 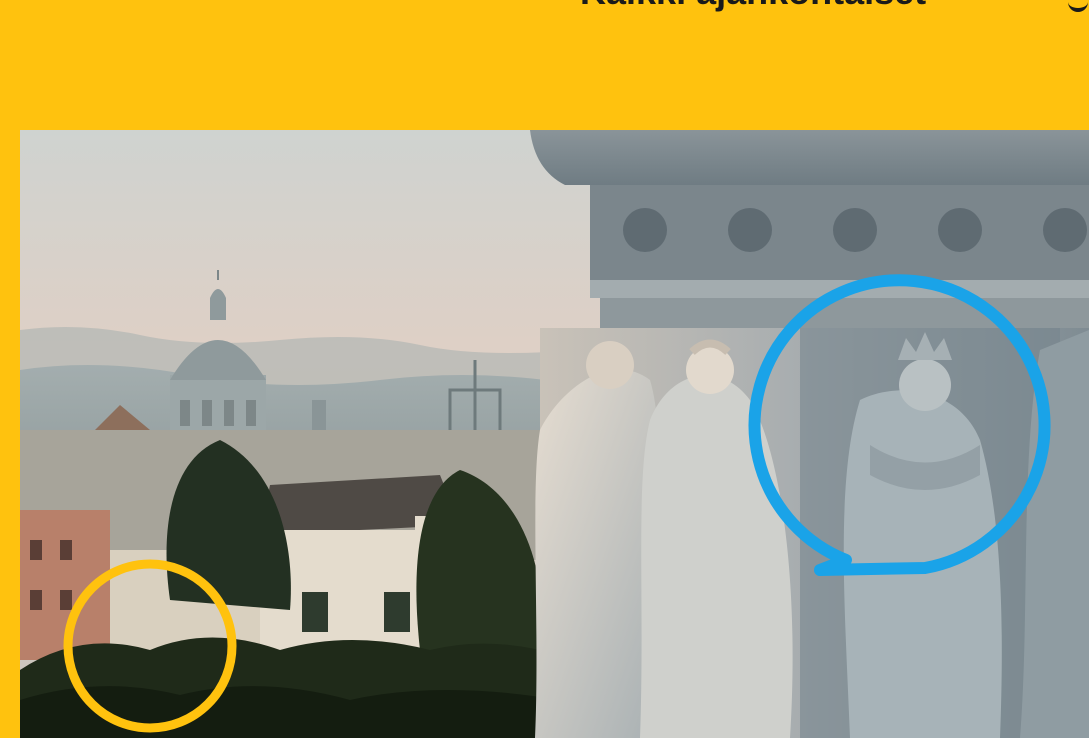 What do you see at coordinates (753, 5) in the screenshot?
I see `page-headline: Kaikki ajankohtaiset` at bounding box center [753, 5].